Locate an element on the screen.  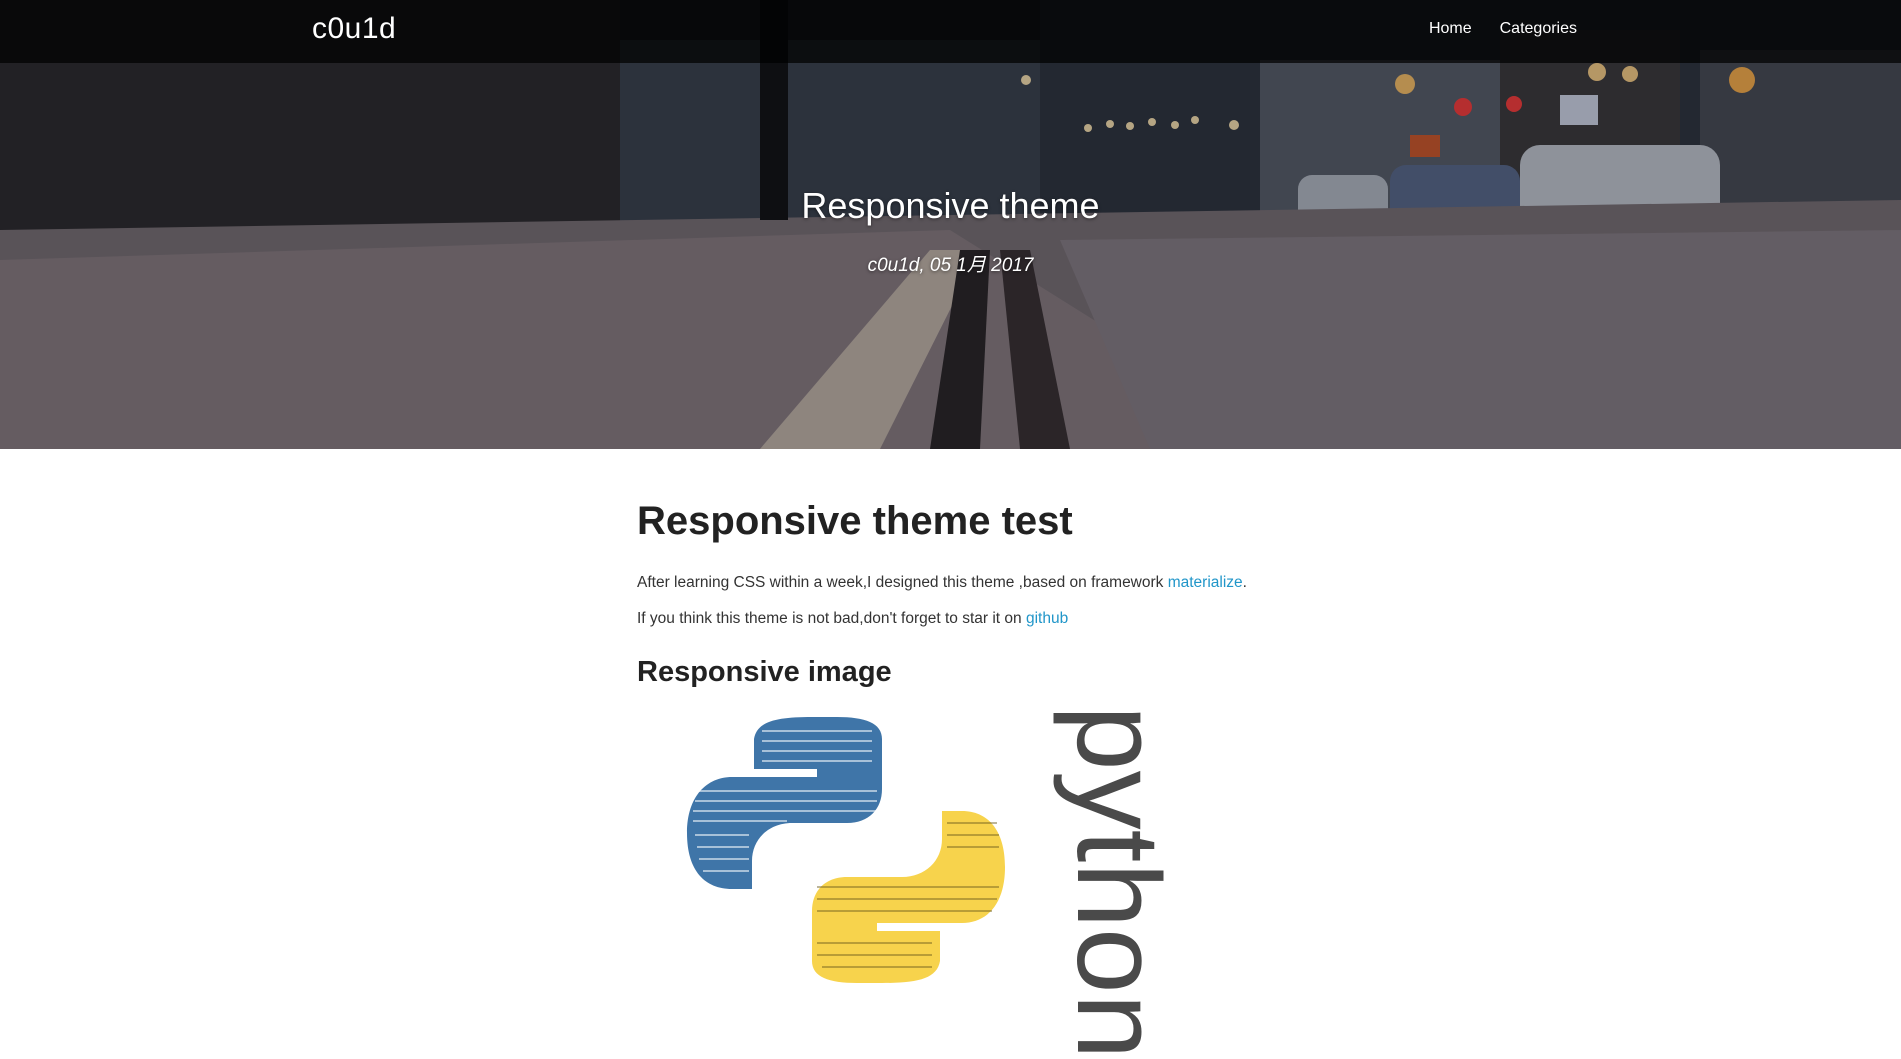
github-link: github is located at coordinates (1047, 618).